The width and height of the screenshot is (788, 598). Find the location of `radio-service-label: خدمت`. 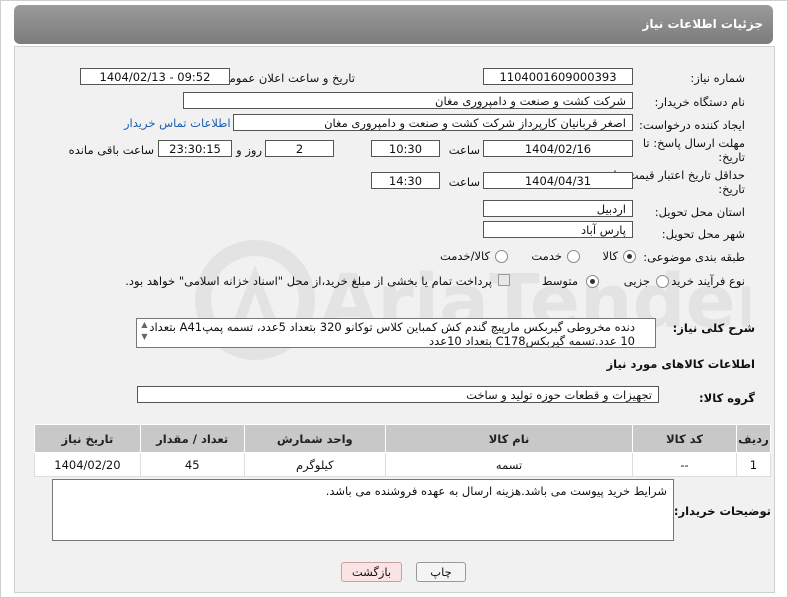

radio-service-label: خدمت is located at coordinates (546, 256).